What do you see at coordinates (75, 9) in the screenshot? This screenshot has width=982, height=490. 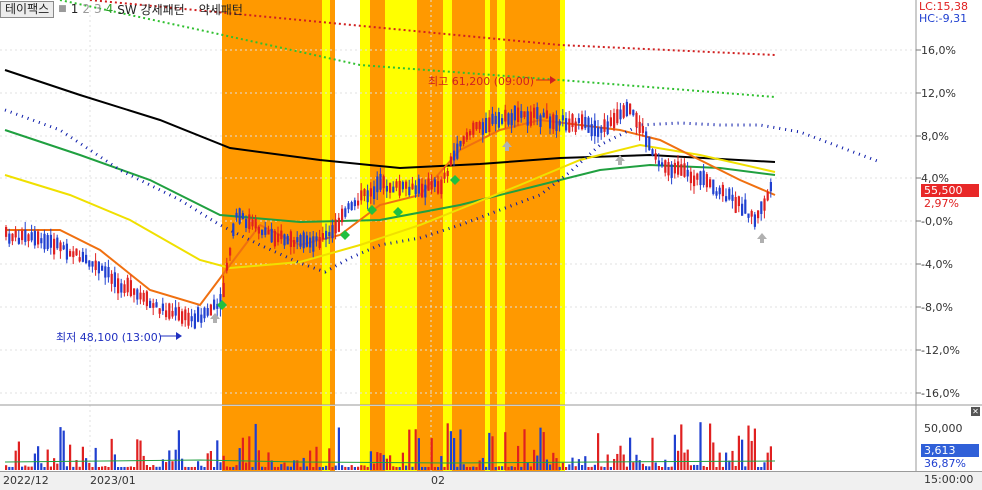 I see `indicator-1: 1` at bounding box center [75, 9].